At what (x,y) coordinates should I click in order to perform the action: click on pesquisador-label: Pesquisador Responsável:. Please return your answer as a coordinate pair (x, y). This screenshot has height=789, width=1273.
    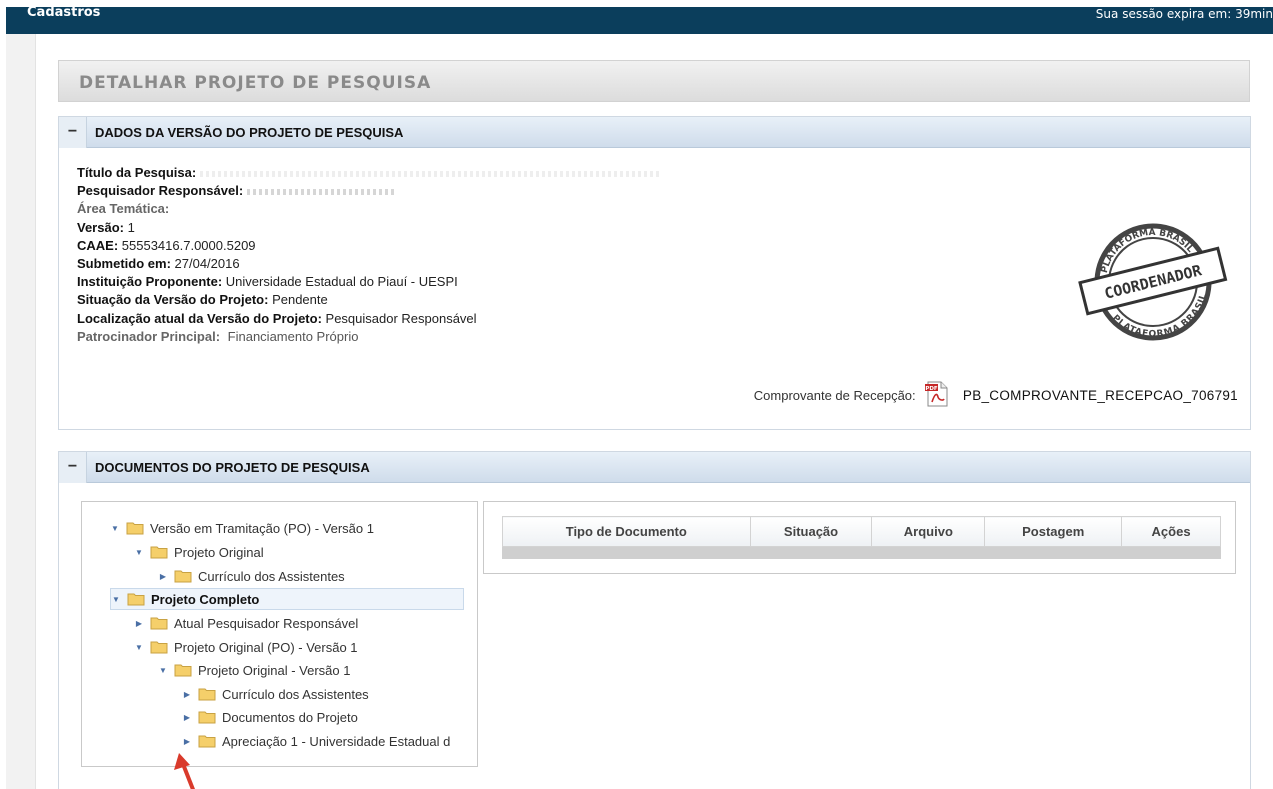
    Looking at the image, I should click on (160, 191).